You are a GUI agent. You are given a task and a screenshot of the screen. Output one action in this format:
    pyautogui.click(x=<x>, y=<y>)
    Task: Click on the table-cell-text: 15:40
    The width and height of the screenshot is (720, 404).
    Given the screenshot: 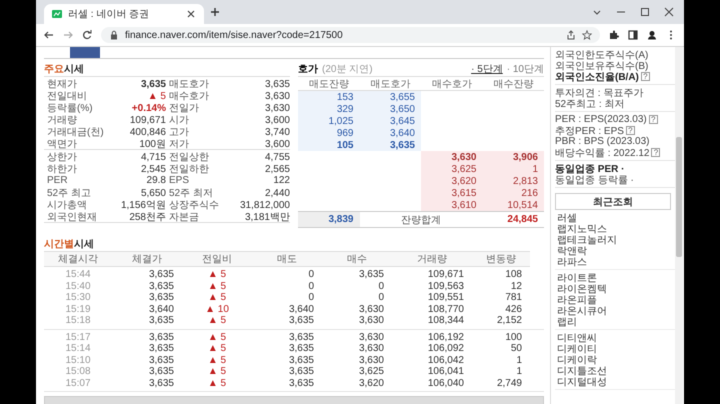 What is the action you would take?
    pyautogui.click(x=78, y=286)
    